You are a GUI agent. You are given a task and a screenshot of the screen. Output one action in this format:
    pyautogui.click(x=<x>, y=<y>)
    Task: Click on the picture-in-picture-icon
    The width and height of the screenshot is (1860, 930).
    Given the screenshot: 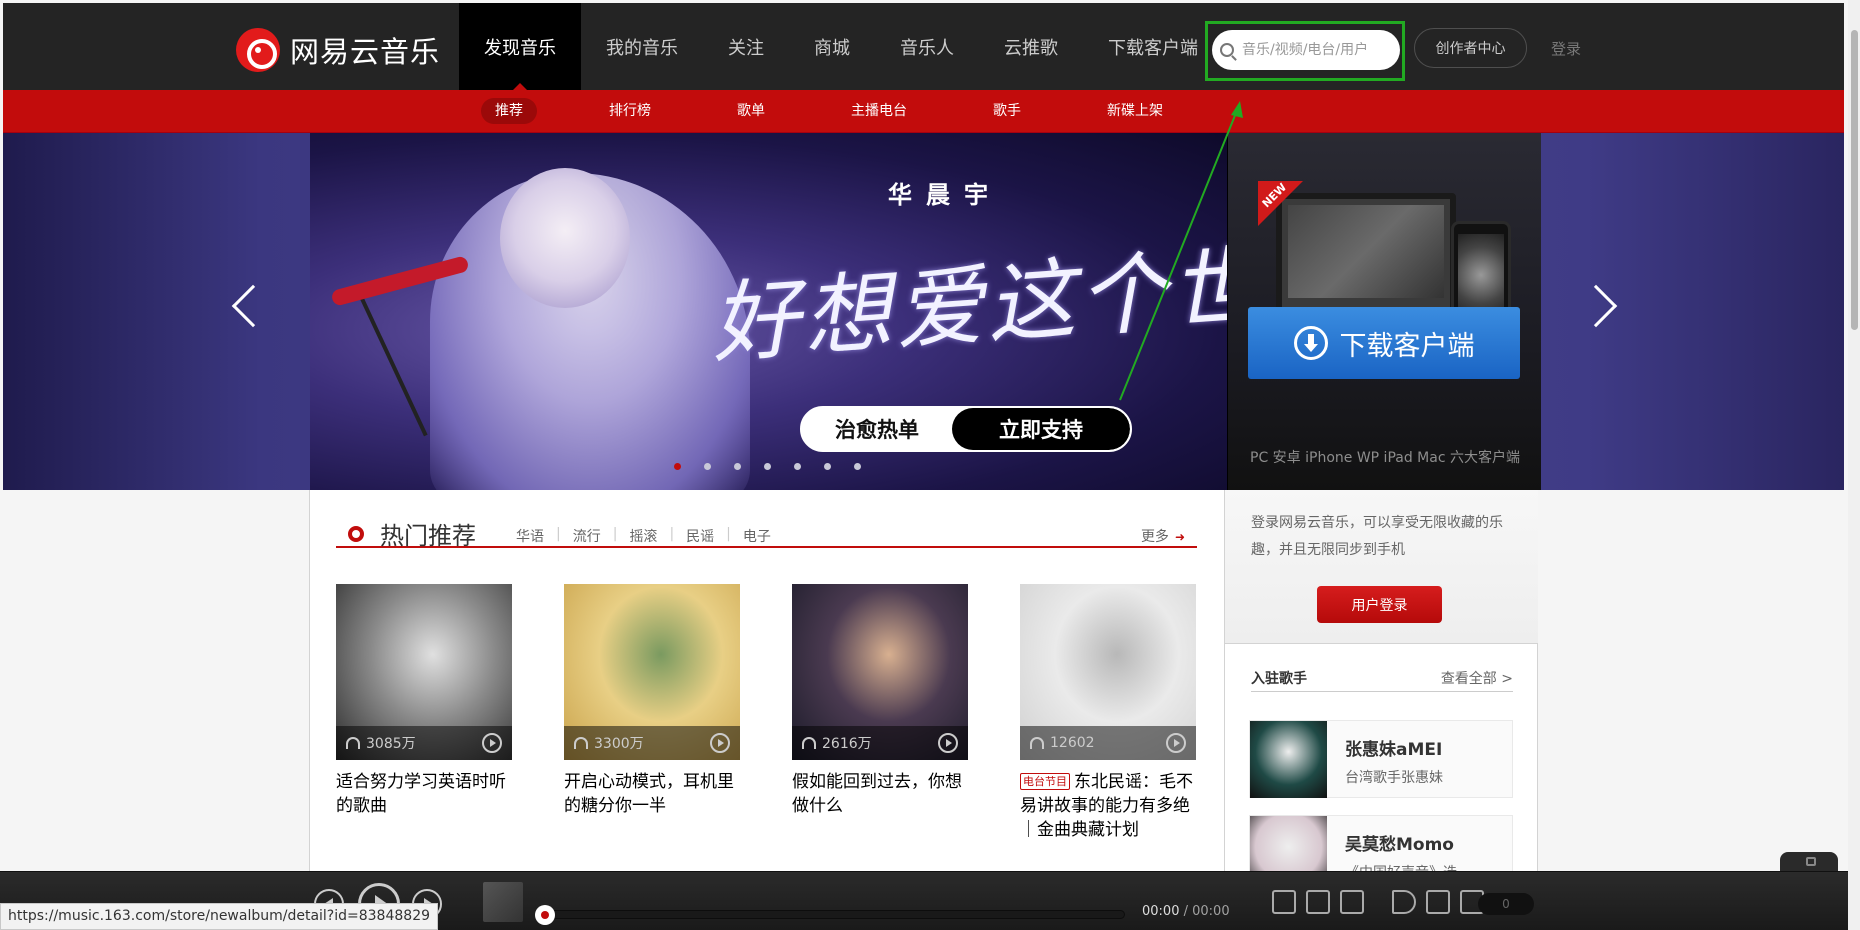 What is the action you would take?
    pyautogui.click(x=1284, y=902)
    